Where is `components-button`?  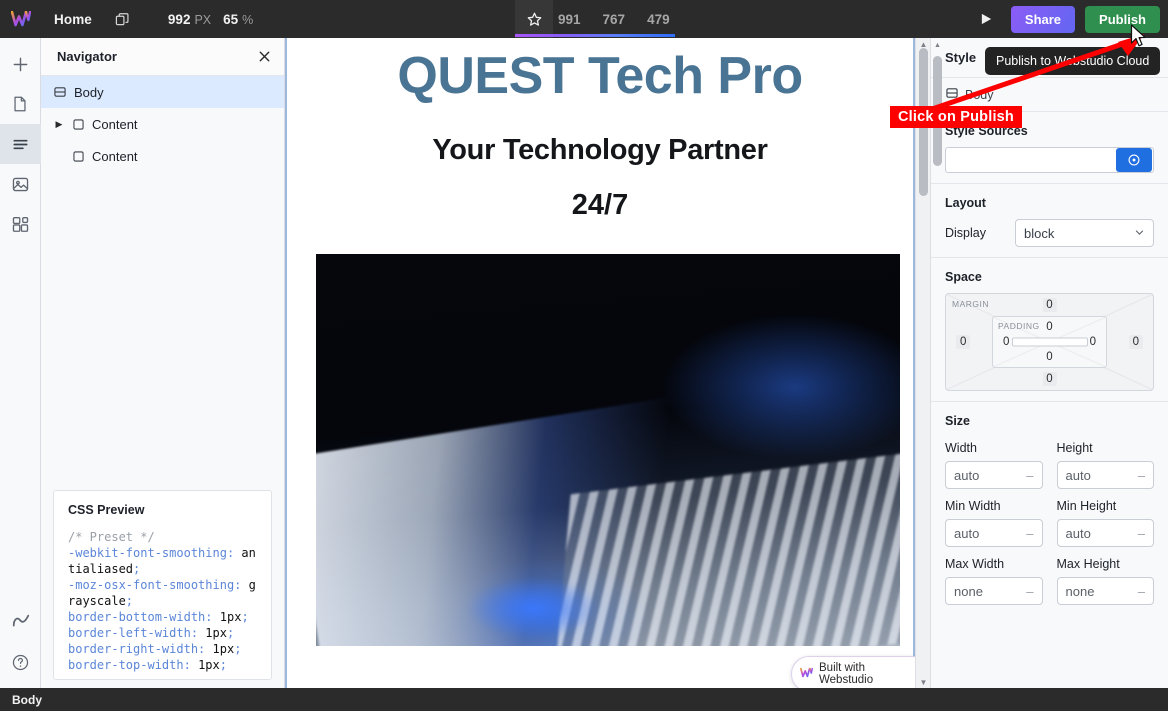 components-button is located at coordinates (20, 224).